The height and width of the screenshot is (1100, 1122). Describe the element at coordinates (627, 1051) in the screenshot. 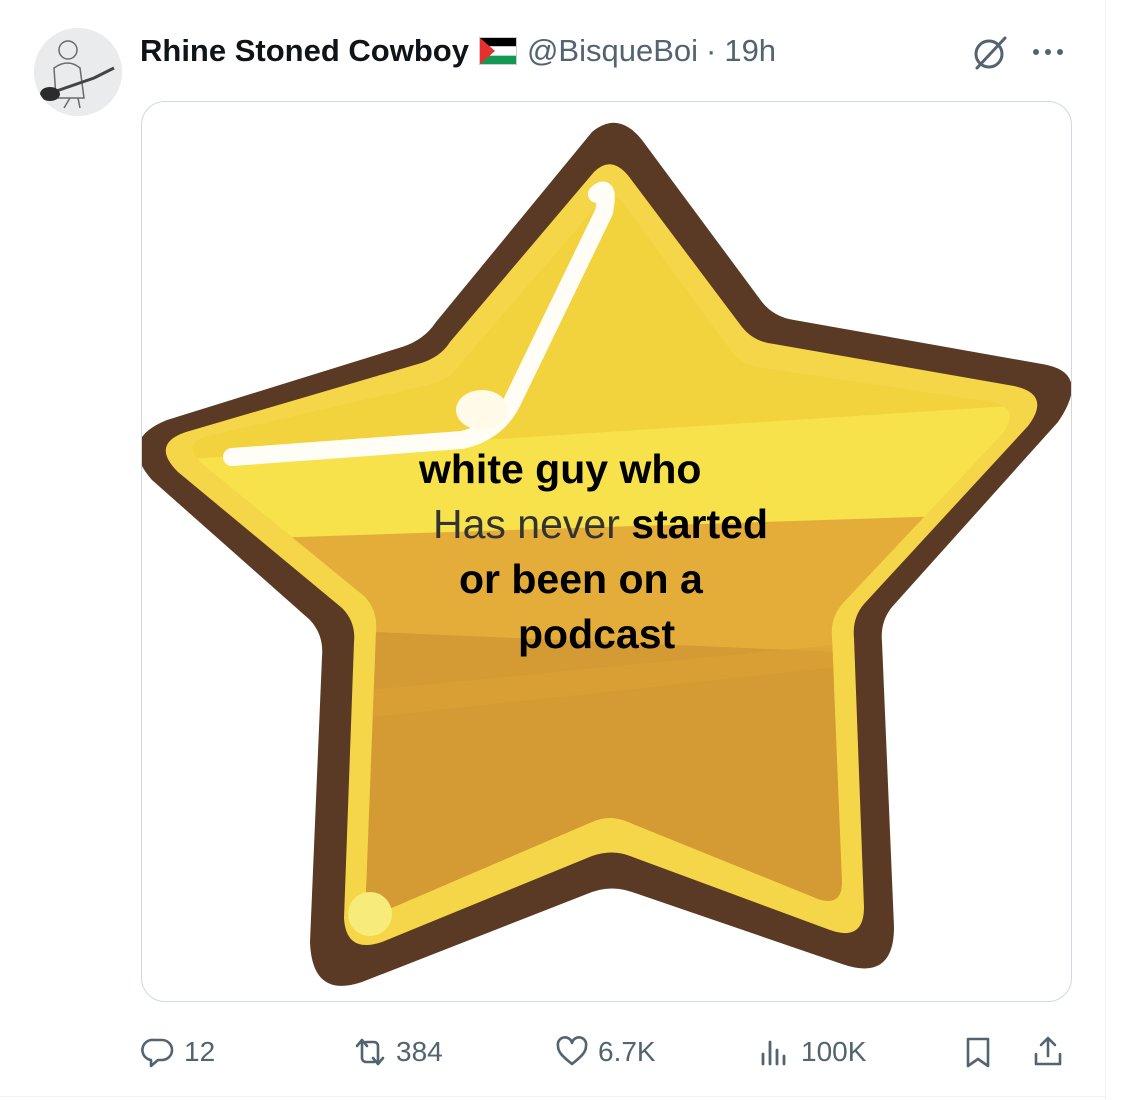

I see `like-count: 6.7K` at that location.